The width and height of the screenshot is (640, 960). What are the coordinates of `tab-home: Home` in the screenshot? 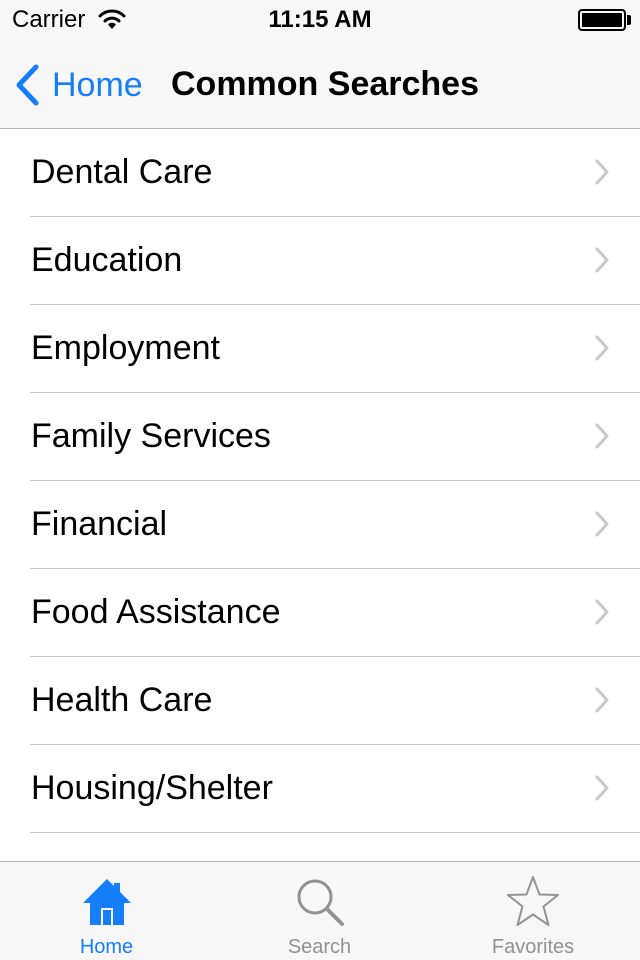 It's located at (106, 911).